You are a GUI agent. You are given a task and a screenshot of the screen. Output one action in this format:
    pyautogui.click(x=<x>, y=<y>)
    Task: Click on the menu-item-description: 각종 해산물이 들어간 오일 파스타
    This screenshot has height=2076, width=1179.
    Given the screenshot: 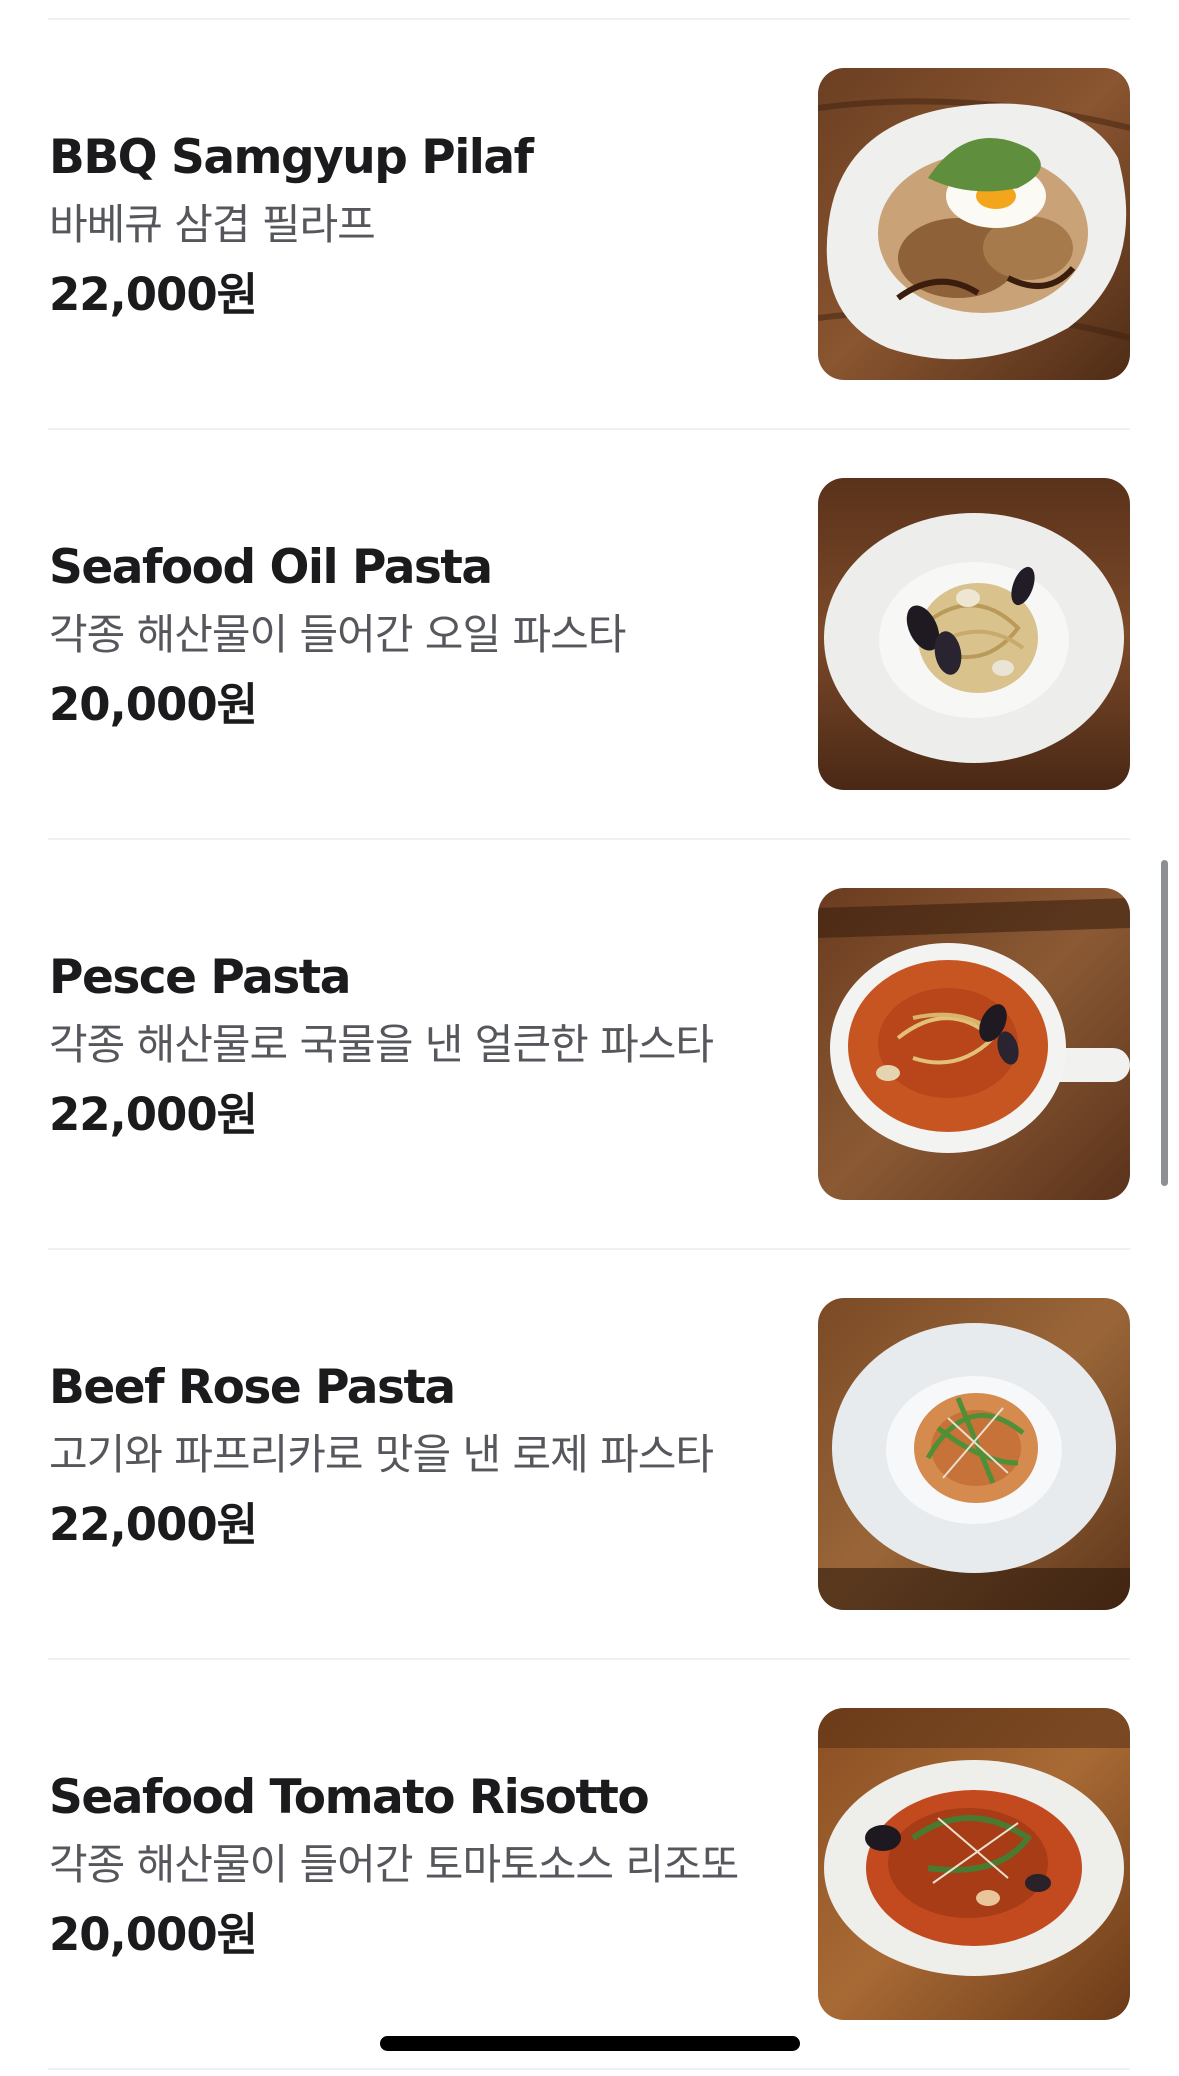 What is the action you would take?
    pyautogui.click(x=337, y=634)
    